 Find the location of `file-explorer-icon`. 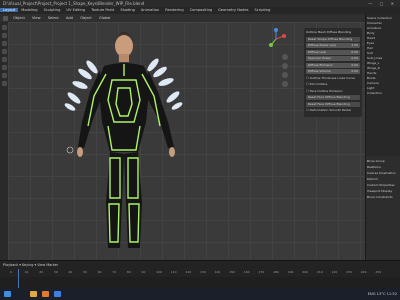

file-explorer-icon is located at coordinates (33, 294).